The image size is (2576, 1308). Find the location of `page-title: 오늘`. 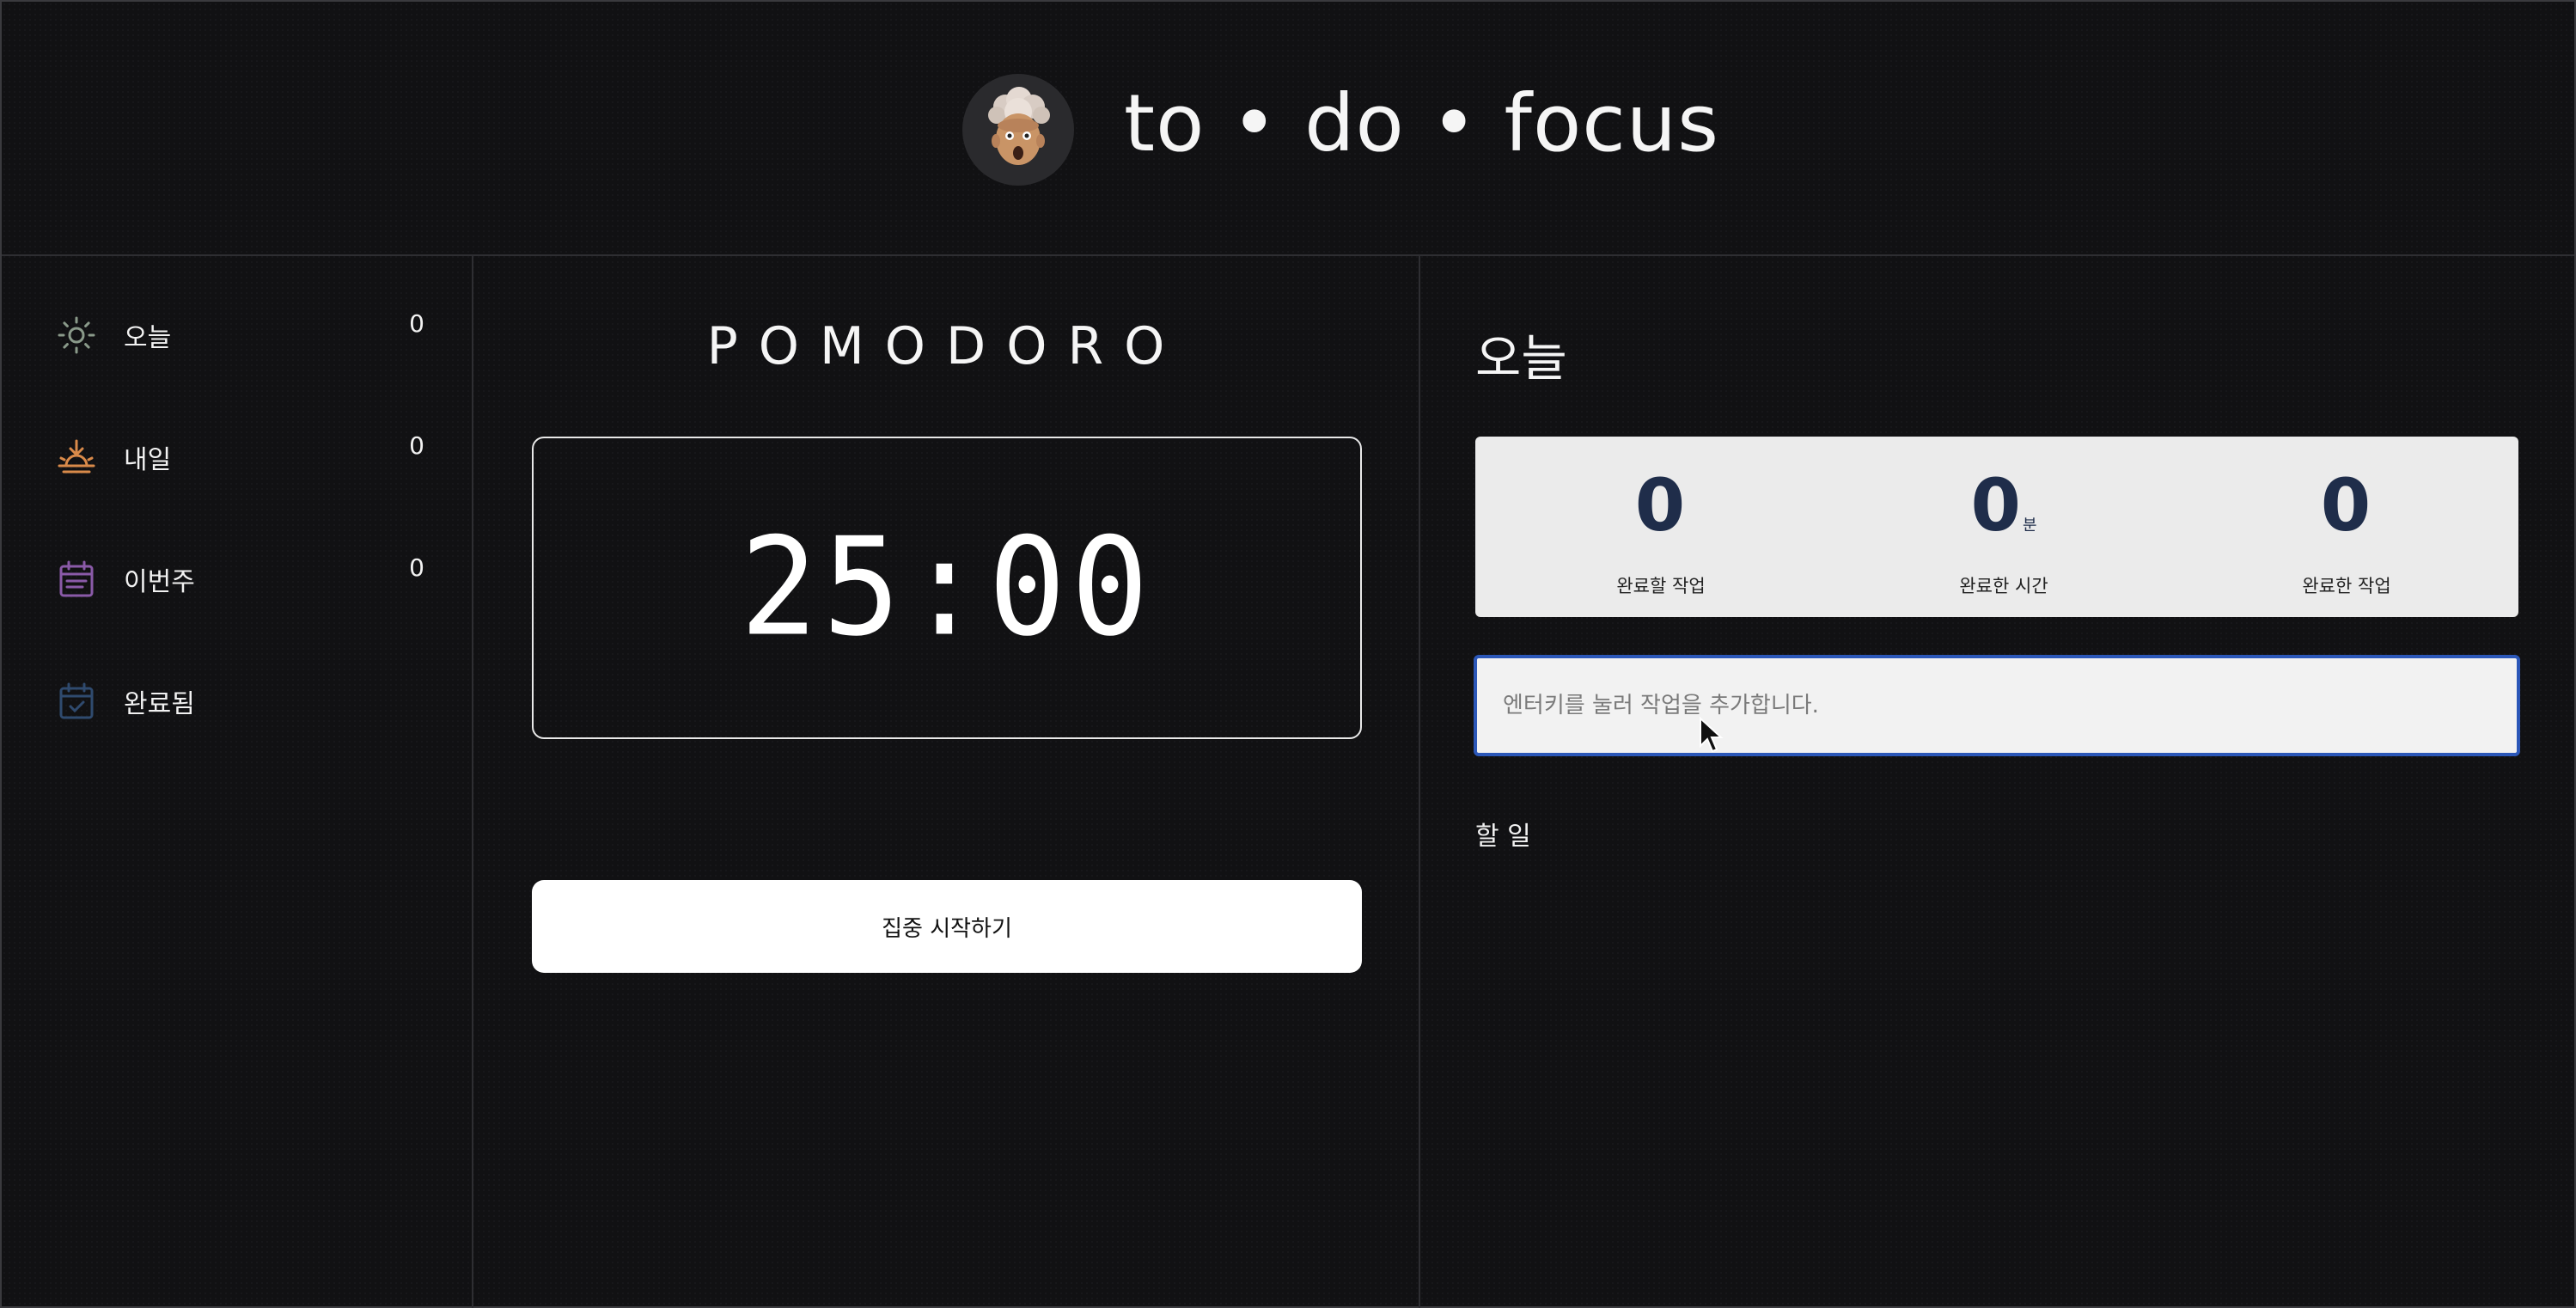

page-title: 오늘 is located at coordinates (1521, 358).